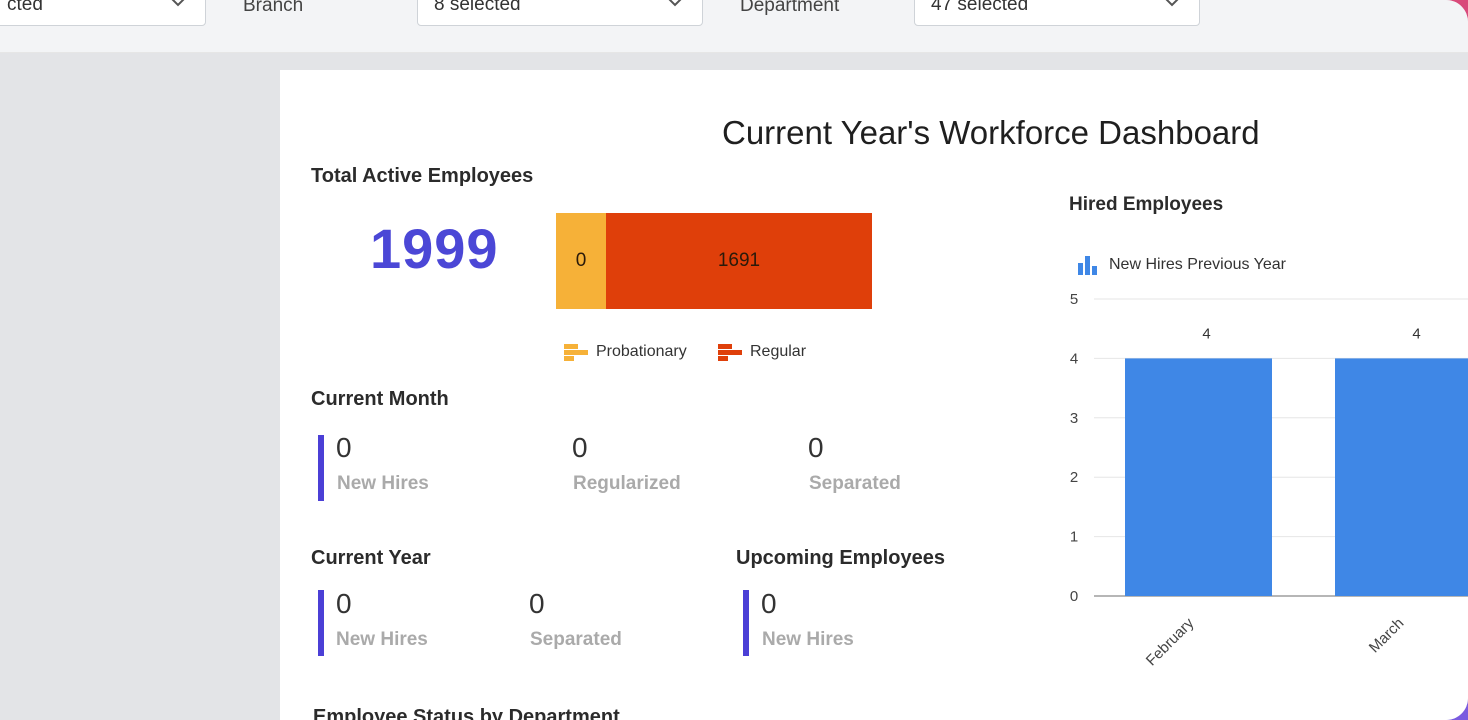 Image resolution: width=1468 pixels, height=720 pixels. Describe the element at coordinates (273, 8) in the screenshot. I see `branch-label: Branch` at that location.